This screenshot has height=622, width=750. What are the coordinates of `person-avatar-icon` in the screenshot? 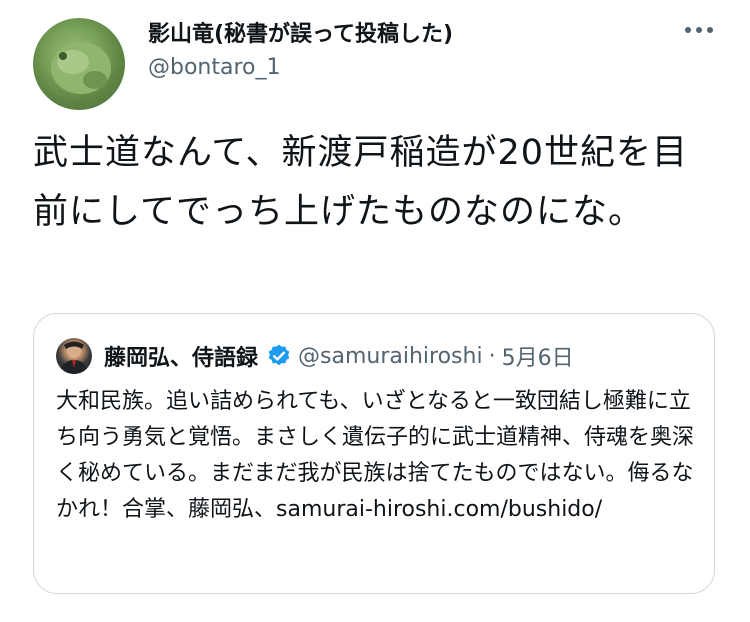 It's located at (74, 357).